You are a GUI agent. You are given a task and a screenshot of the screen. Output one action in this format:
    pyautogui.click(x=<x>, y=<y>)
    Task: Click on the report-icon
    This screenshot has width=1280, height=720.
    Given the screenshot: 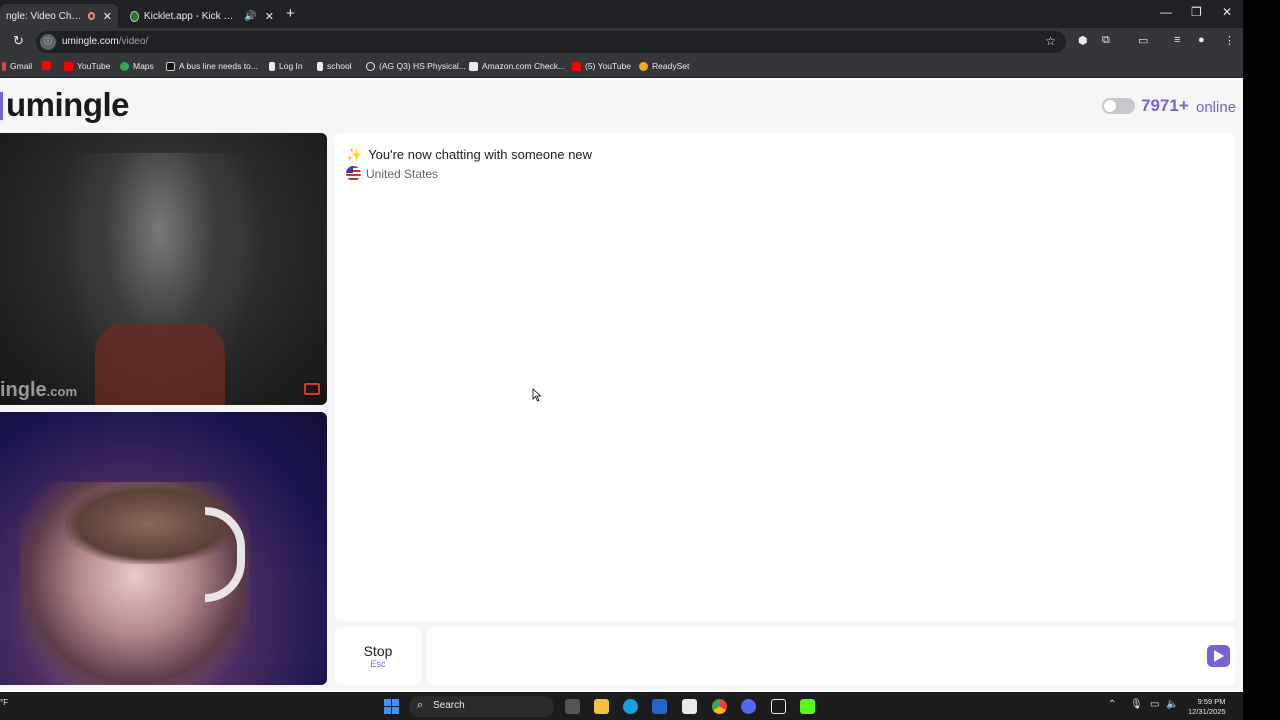 What is the action you would take?
    pyautogui.click(x=312, y=389)
    